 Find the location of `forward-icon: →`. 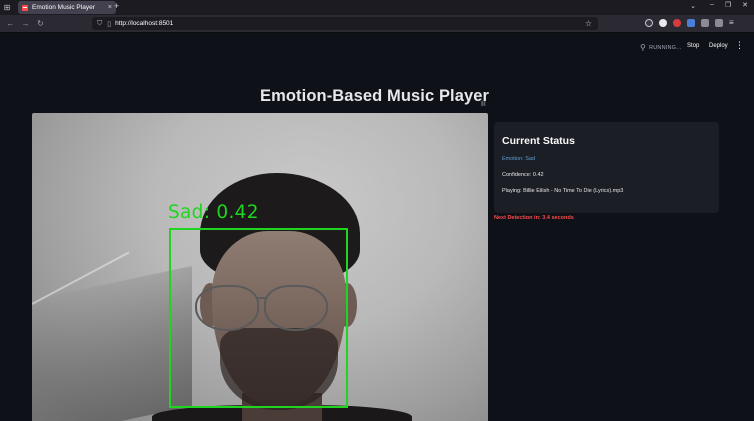

forward-icon: → is located at coordinates (25, 23).